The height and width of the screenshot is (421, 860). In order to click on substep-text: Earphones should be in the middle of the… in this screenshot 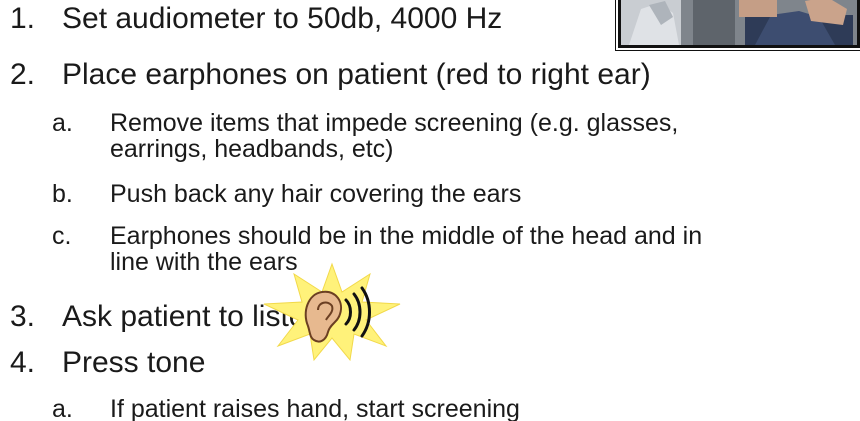, I will do `click(406, 236)`.